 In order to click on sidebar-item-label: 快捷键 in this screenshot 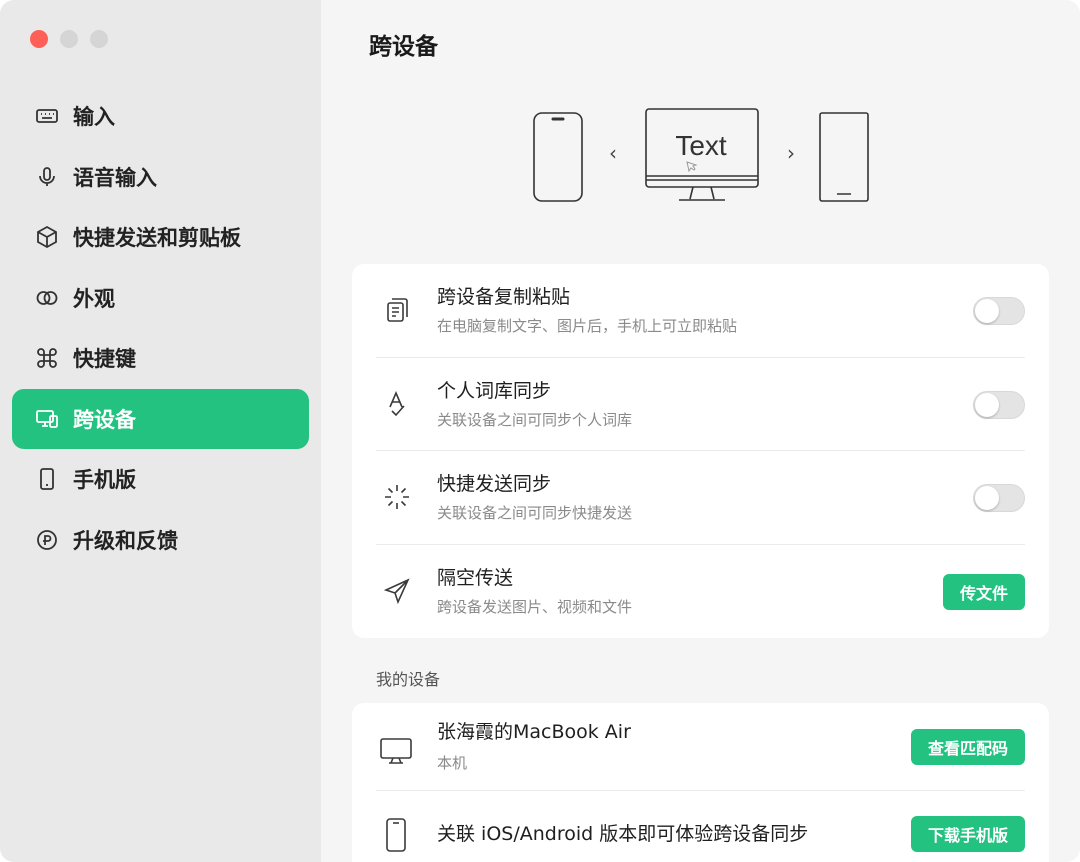, I will do `click(104, 359)`.